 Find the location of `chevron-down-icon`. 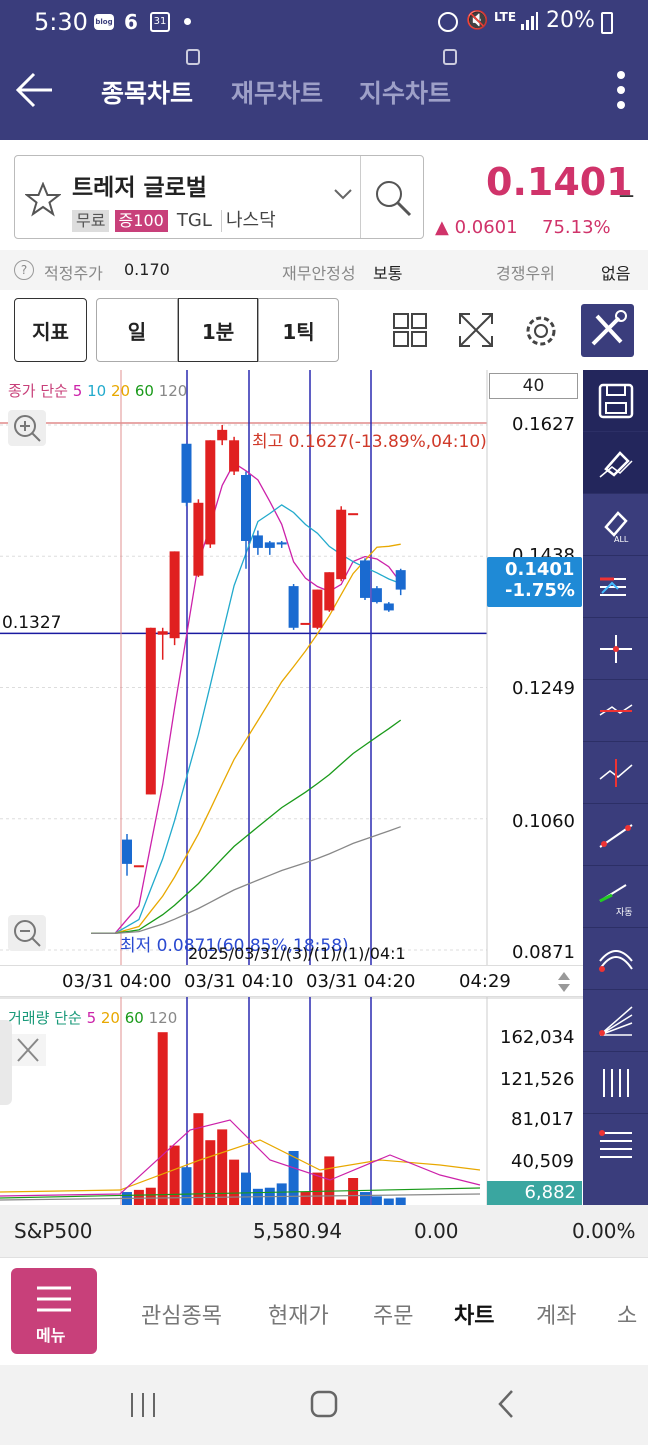

chevron-down-icon is located at coordinates (343, 193).